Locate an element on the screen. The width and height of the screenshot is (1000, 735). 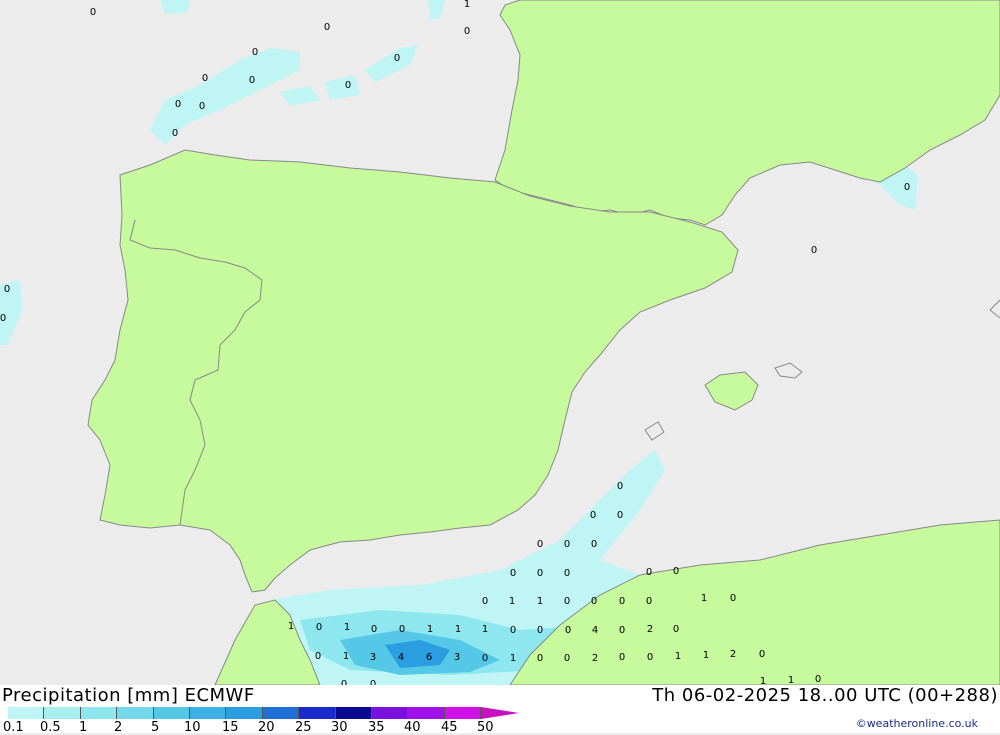
color-scale-bar is located at coordinates (264, 713).